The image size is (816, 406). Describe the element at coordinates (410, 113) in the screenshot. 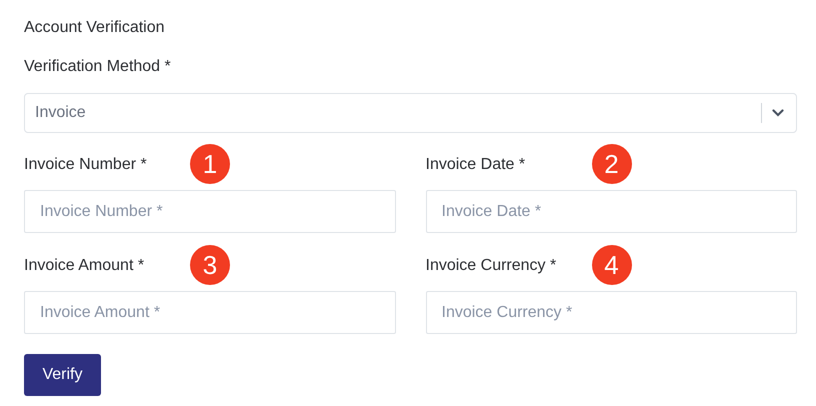

I see `select-field: Invoice` at that location.